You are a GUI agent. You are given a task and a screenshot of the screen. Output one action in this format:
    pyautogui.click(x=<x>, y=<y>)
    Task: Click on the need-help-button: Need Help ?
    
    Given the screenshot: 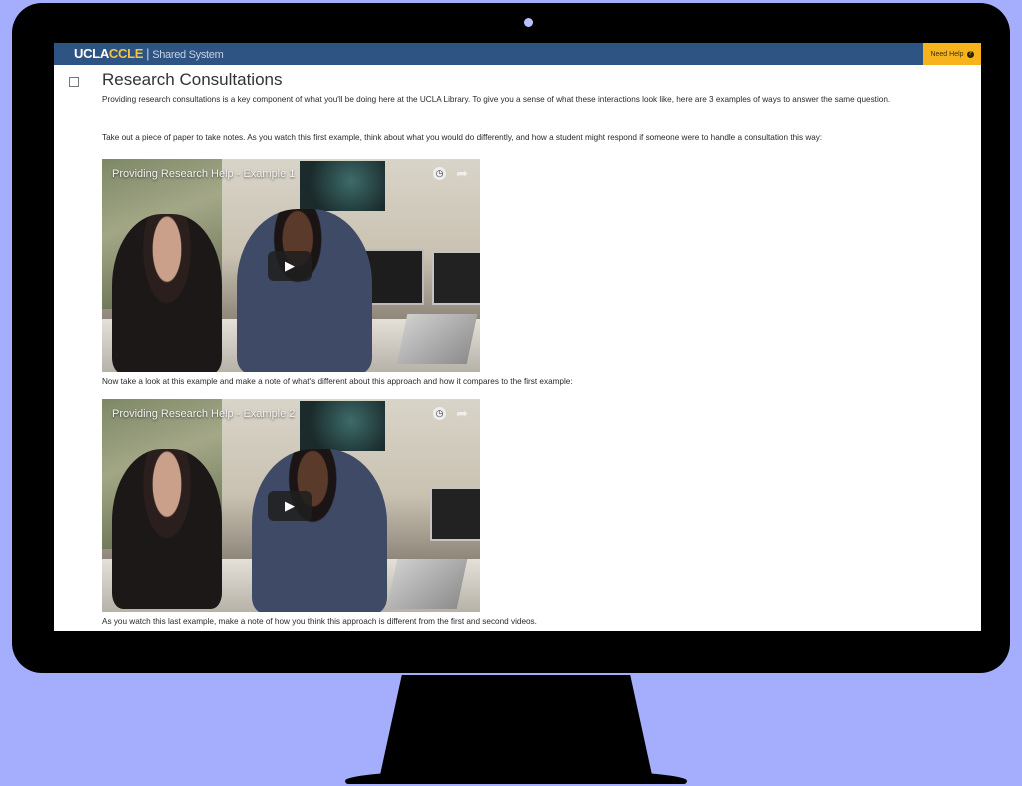 What is the action you would take?
    pyautogui.click(x=952, y=54)
    